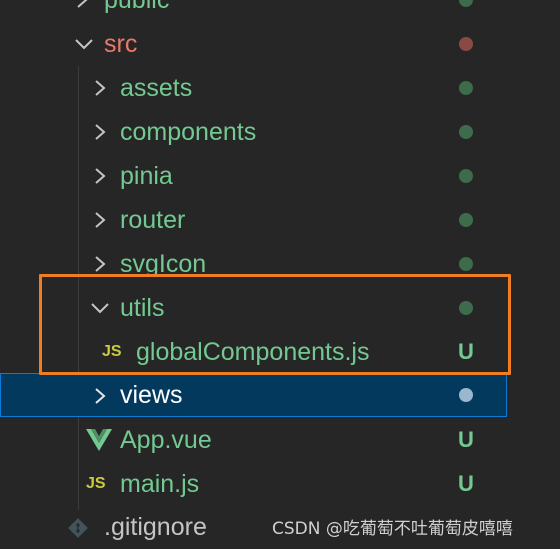 The image size is (560, 549). Describe the element at coordinates (280, 11) in the screenshot. I see `tree-item-public: public` at that location.